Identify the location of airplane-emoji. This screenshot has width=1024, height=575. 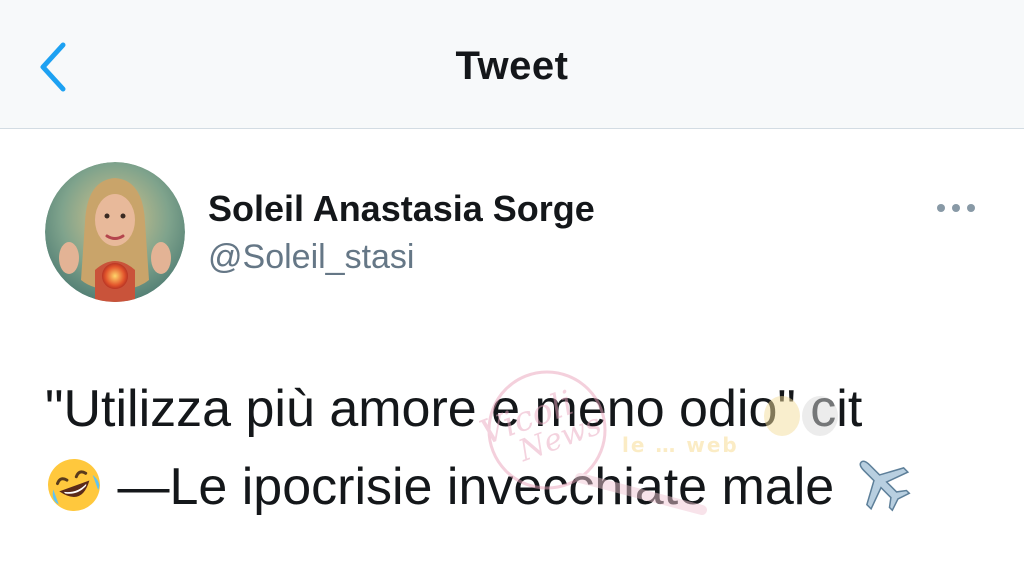
(881, 493).